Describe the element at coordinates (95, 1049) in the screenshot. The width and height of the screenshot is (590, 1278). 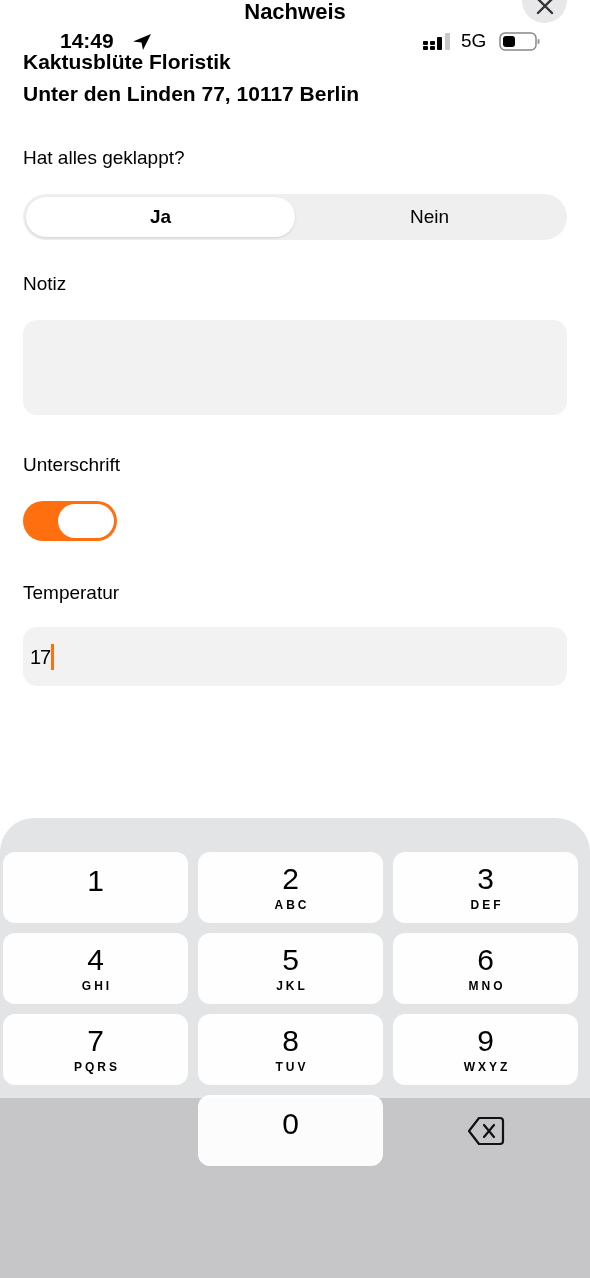
I see `keypad-key: 7 PQRS` at that location.